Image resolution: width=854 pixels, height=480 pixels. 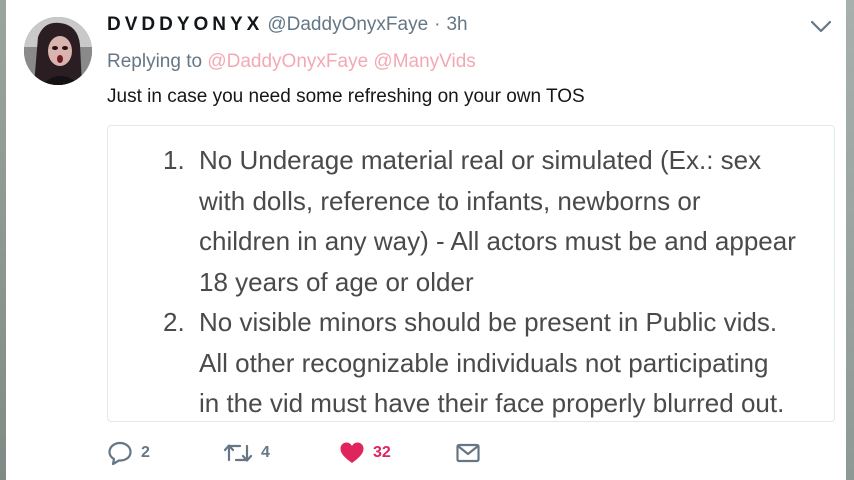 I want to click on mention-link: @DaddyOnyxFaye, so click(x=287, y=61).